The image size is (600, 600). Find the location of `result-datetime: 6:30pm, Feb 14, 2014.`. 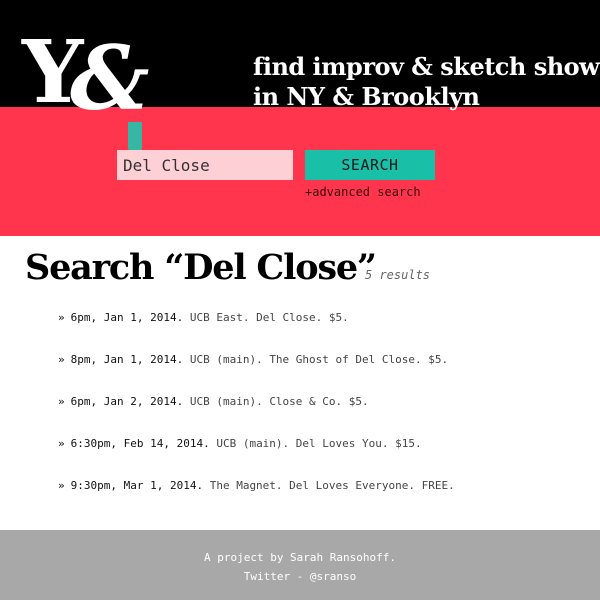

result-datetime: 6:30pm, Feb 14, 2014. is located at coordinates (140, 443).